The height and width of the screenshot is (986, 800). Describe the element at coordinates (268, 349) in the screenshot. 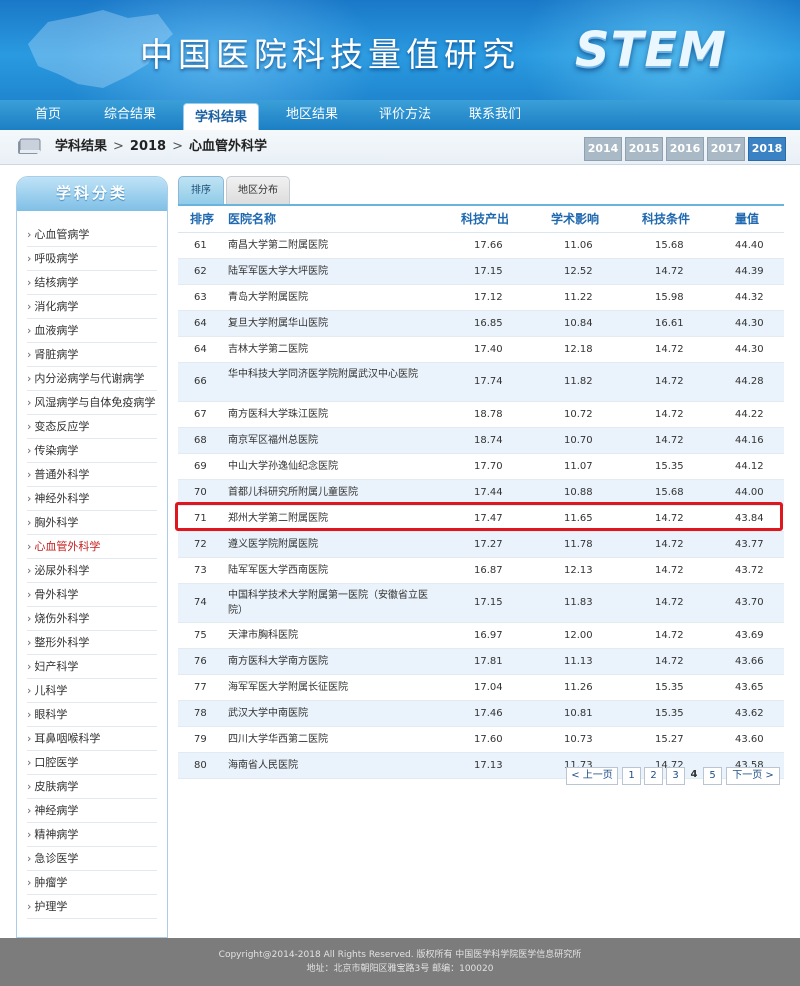

I see `cell-hospital-name: 吉林大学第二医院` at that location.